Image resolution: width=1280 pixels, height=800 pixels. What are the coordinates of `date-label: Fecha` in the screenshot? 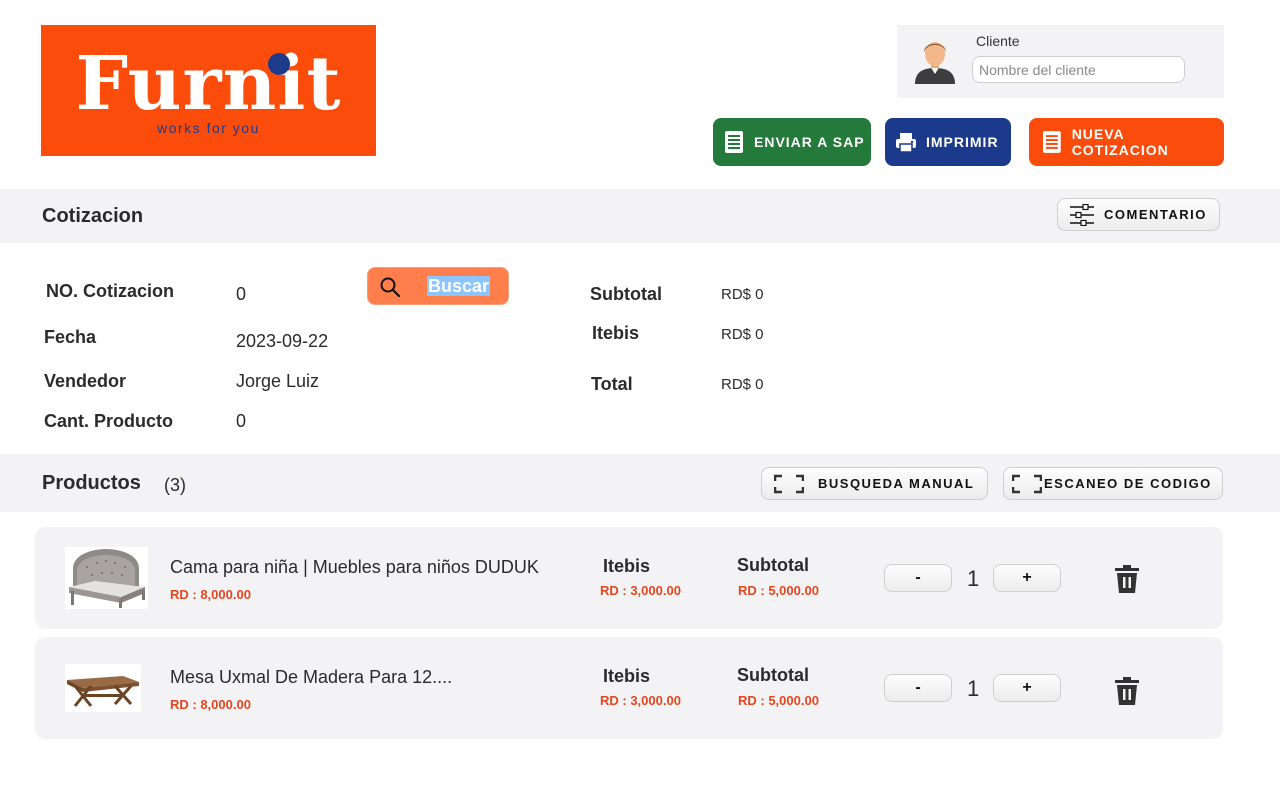 It's located at (70, 337).